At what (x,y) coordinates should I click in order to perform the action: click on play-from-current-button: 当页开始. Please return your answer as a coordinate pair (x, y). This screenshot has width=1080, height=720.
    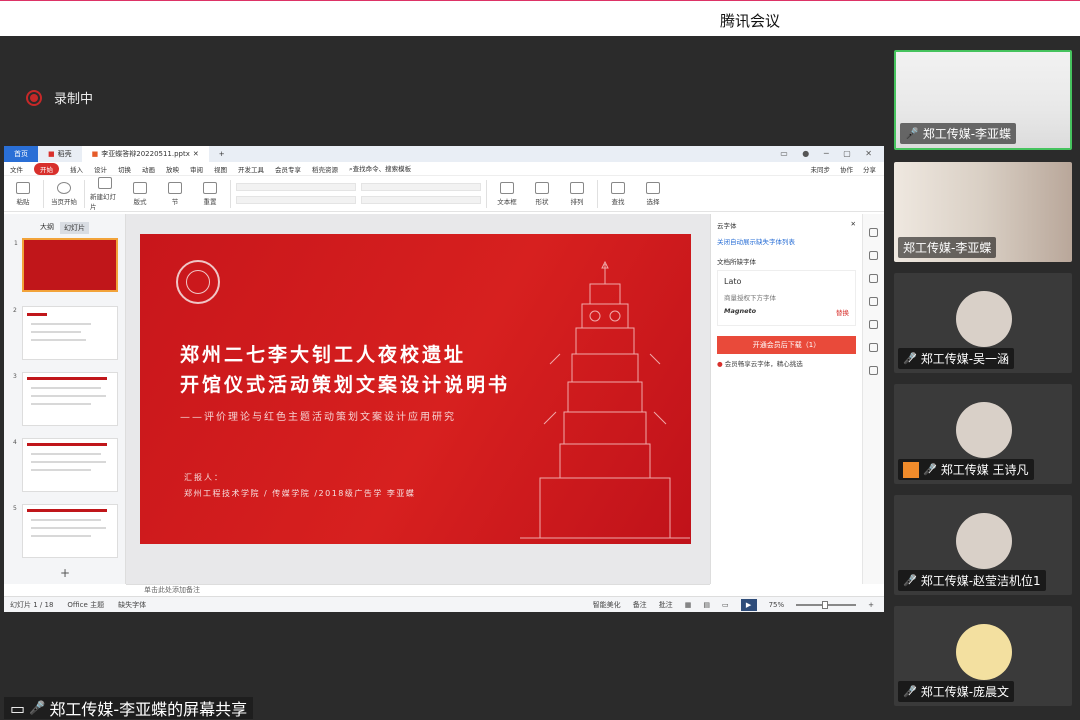
    Looking at the image, I should click on (64, 193).